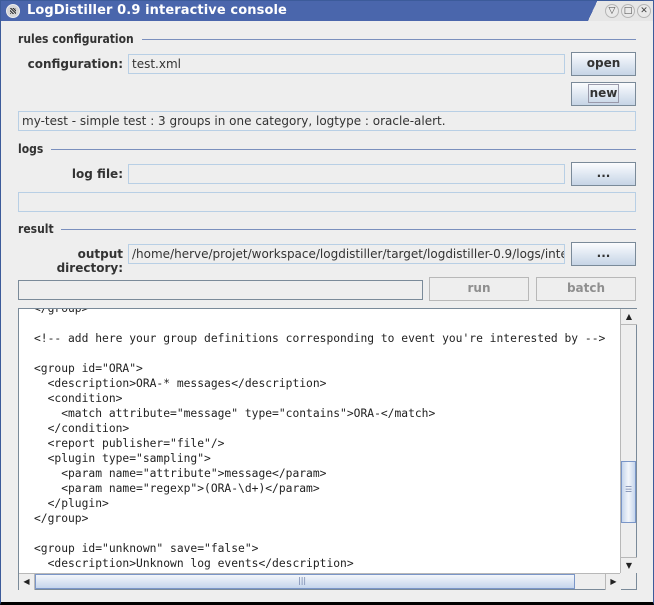 The height and width of the screenshot is (605, 654). I want to click on rules-section-divider, so click(389, 39).